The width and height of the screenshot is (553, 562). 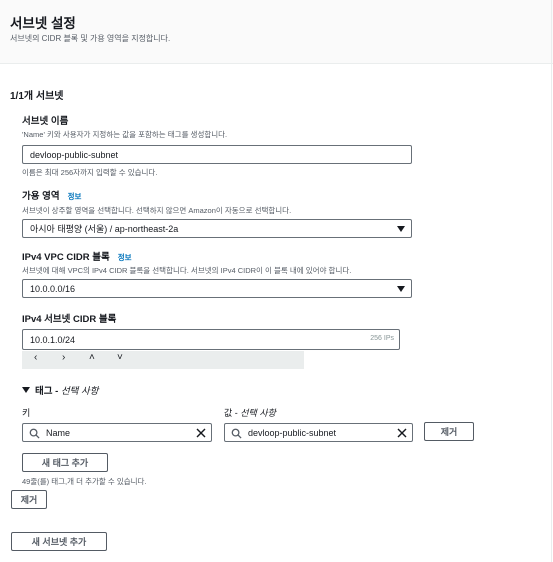 I want to click on subnet-cidr-value: 10.0.1.0/24, so click(x=53, y=339).